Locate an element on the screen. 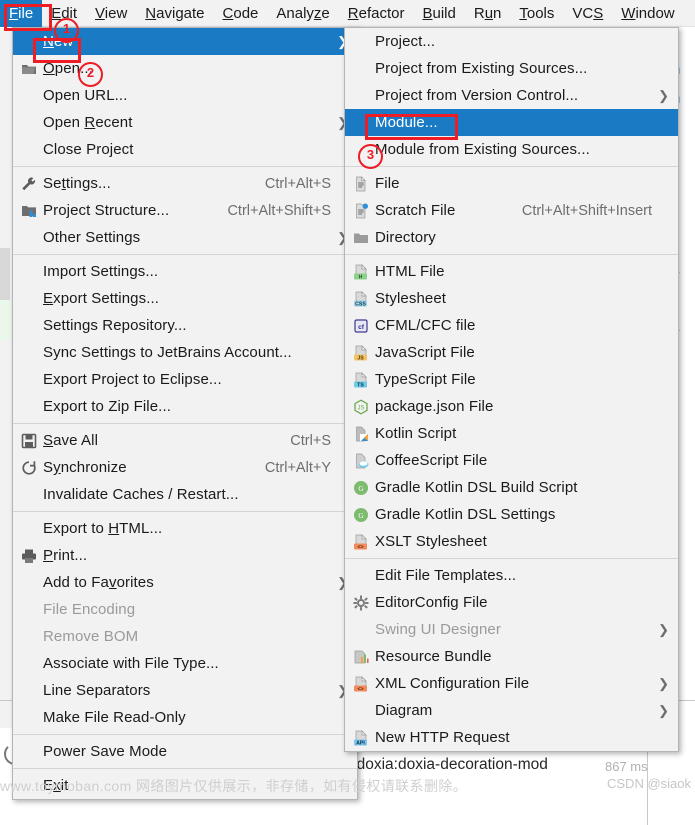 This screenshot has height=825, width=695. menu-item-label: Gradle Kotlin DSL Settings is located at coordinates (465, 514).